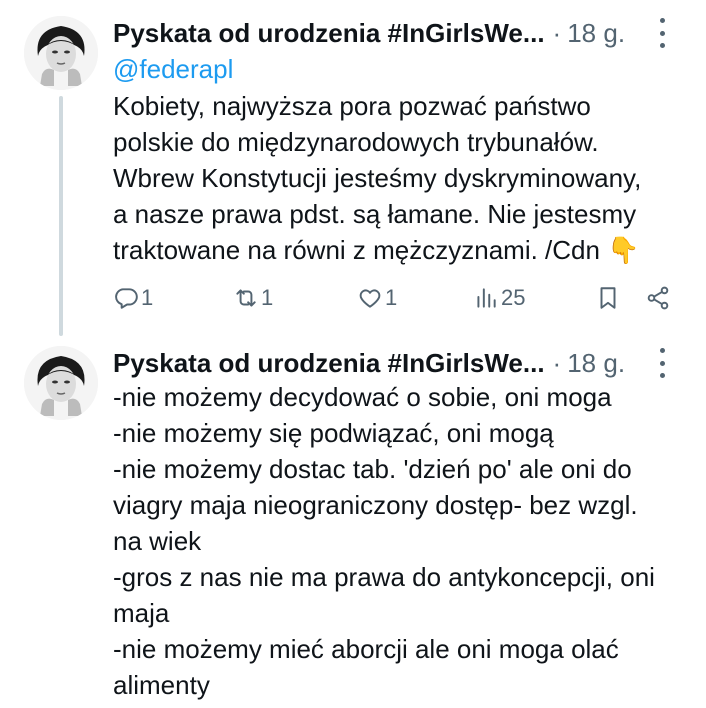 Image resolution: width=706 pixels, height=708 pixels. Describe the element at coordinates (352, 106) in the screenshot. I see `text-line: Kobiety, najwyższa pora pozwać państwo` at that location.